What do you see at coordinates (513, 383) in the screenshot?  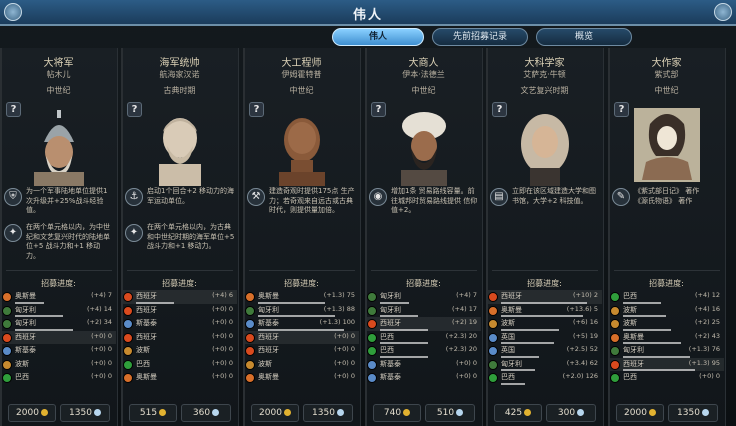 I see `recruit-progress-bar` at bounding box center [513, 383].